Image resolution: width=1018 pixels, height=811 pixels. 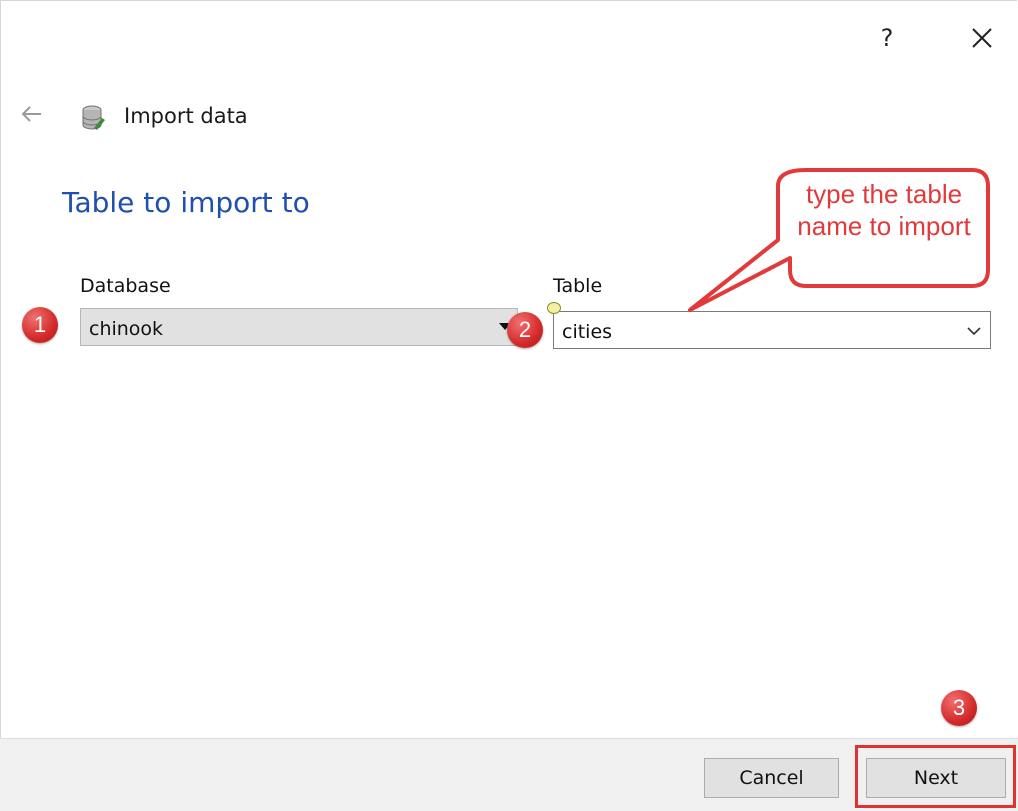 I want to click on next-highlight-box, so click(x=935, y=776).